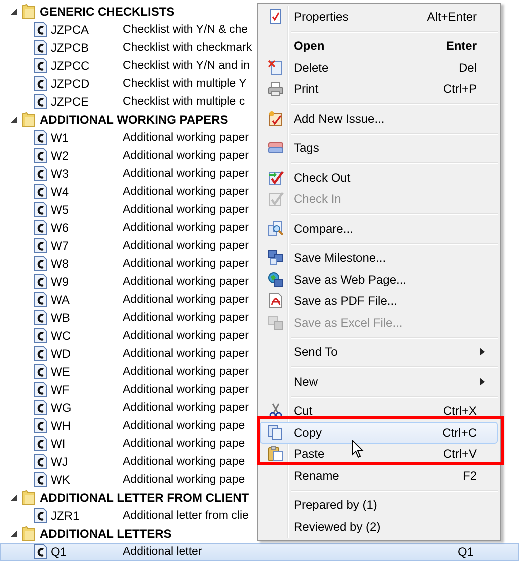 The height and width of the screenshot is (564, 519). What do you see at coordinates (59, 444) in the screenshot?
I see `item-code: WI` at bounding box center [59, 444].